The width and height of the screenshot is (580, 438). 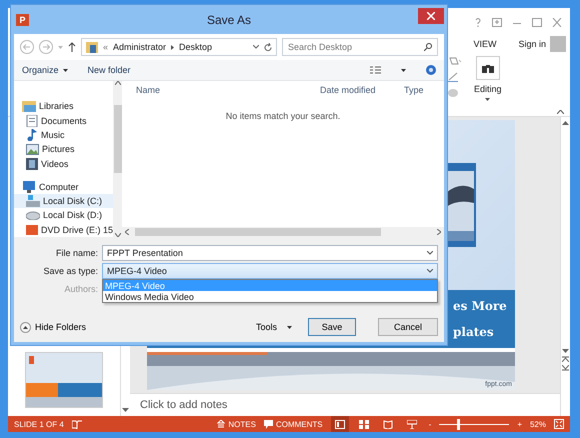 I want to click on next-slide-icon, so click(x=565, y=368).